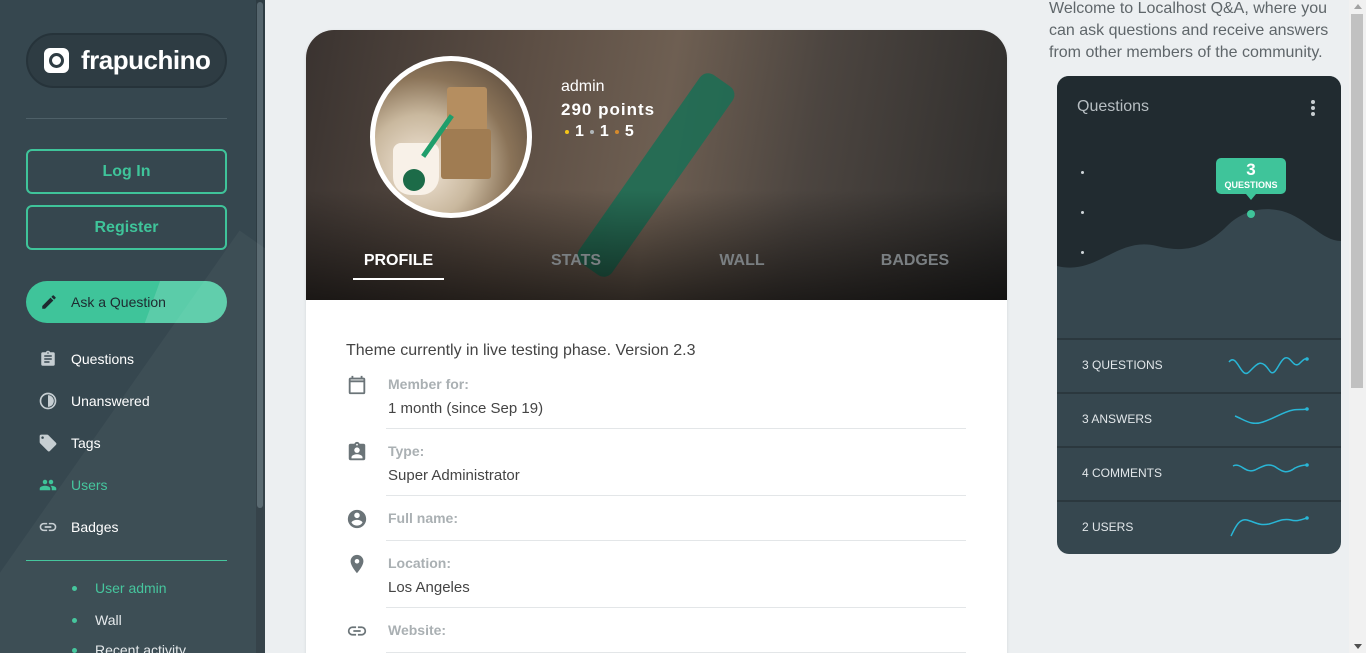 This screenshot has height=653, width=1366. I want to click on profile-points: 290 points, so click(608, 109).